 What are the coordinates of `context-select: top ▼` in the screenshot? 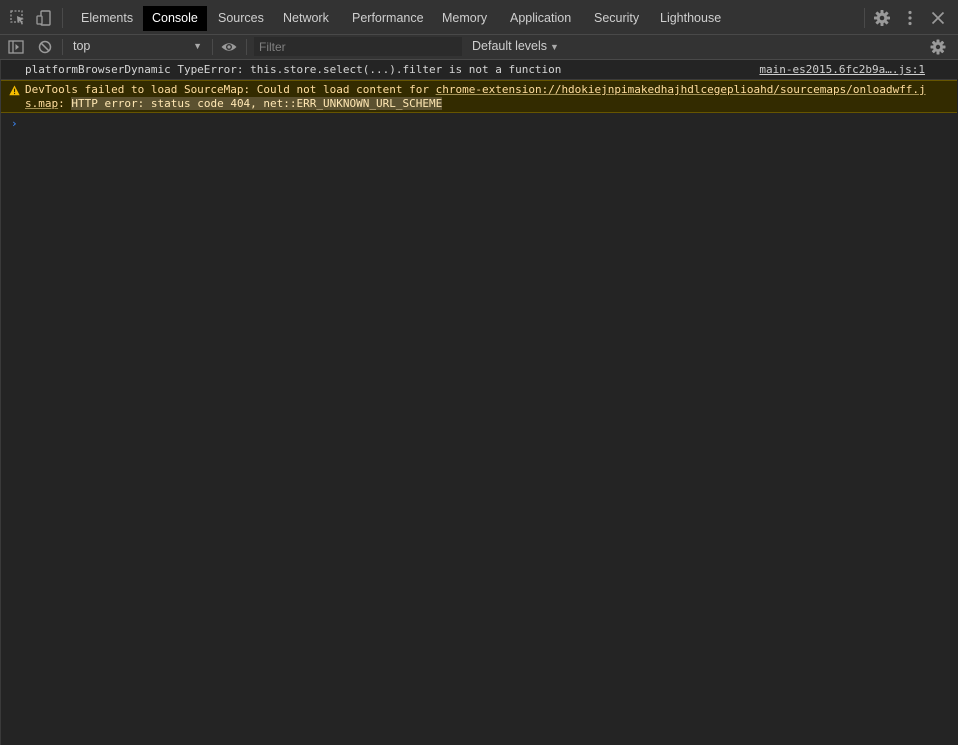 It's located at (136, 46).